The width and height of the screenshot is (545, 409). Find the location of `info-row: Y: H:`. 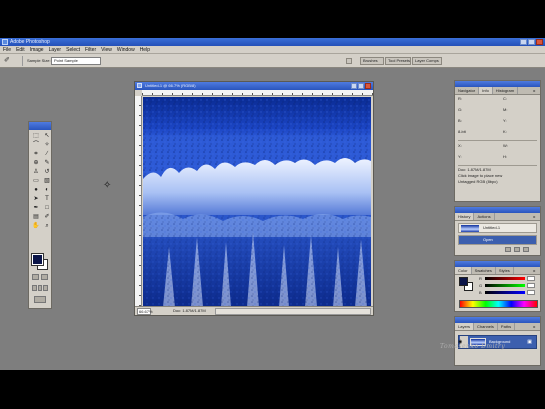

info-row: Y: H: is located at coordinates (497, 158).